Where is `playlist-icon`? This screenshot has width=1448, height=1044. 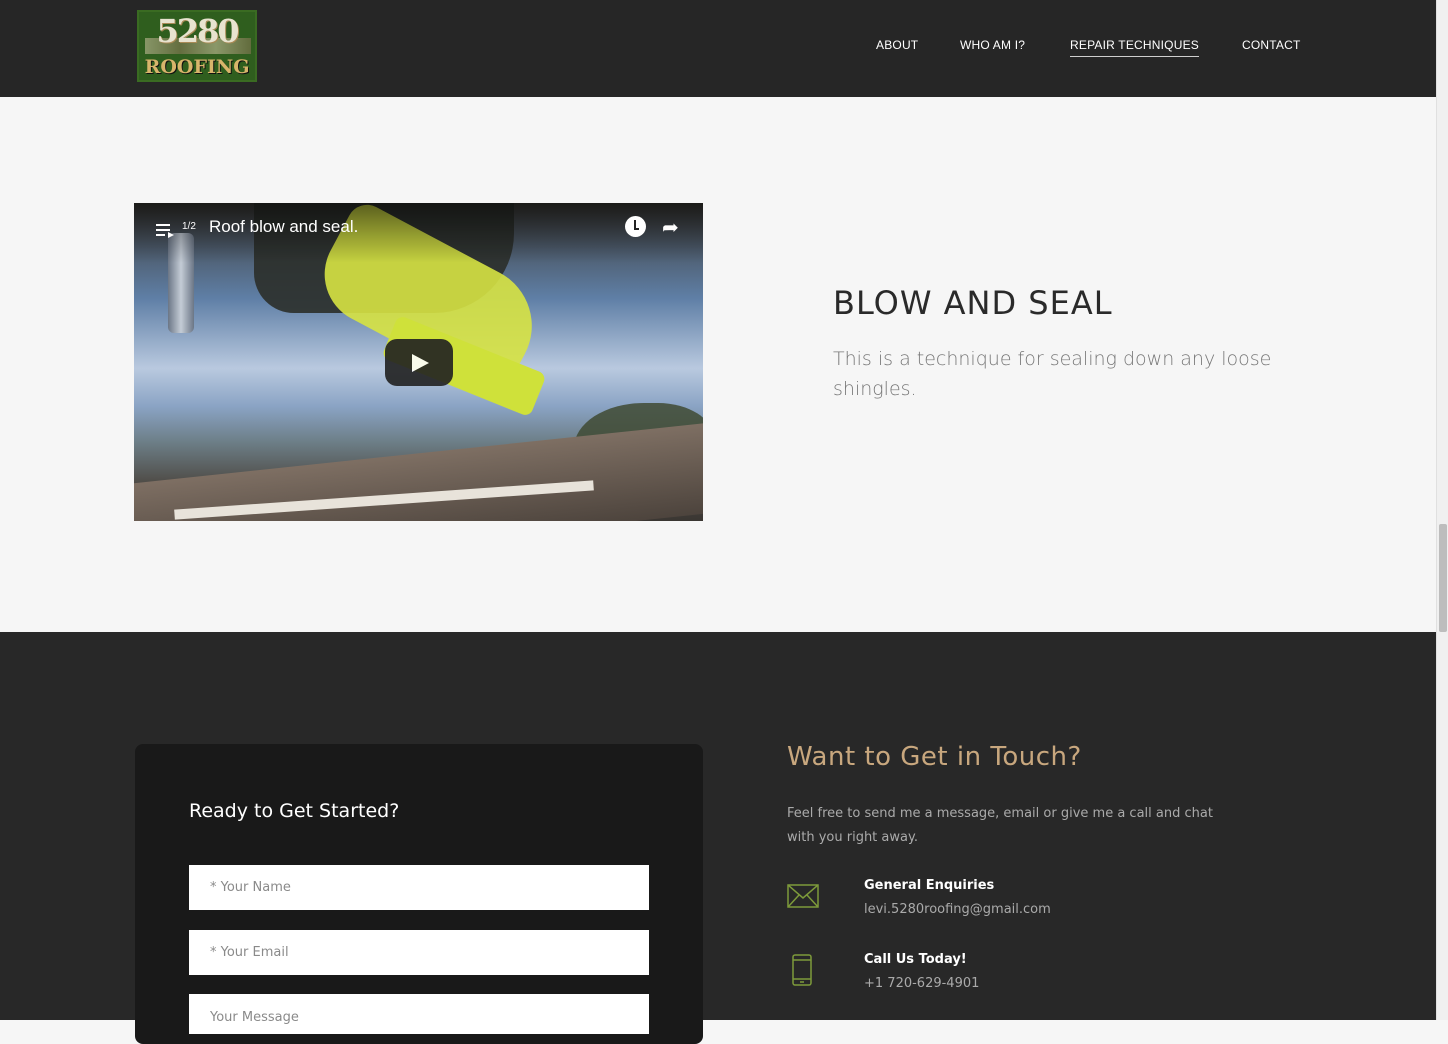 playlist-icon is located at coordinates (166, 232).